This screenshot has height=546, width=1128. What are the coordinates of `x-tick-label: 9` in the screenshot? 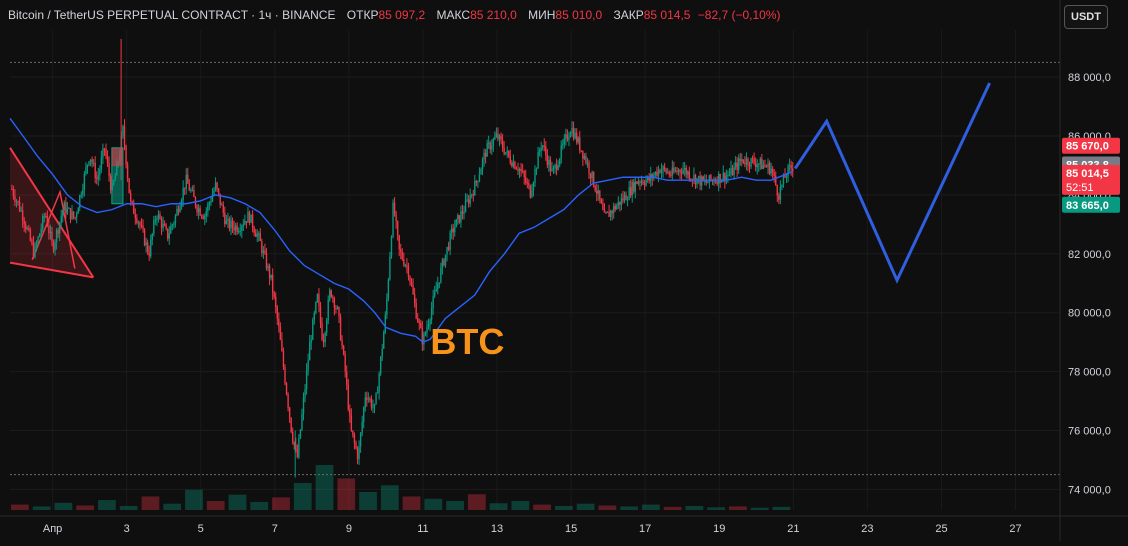 It's located at (349, 529).